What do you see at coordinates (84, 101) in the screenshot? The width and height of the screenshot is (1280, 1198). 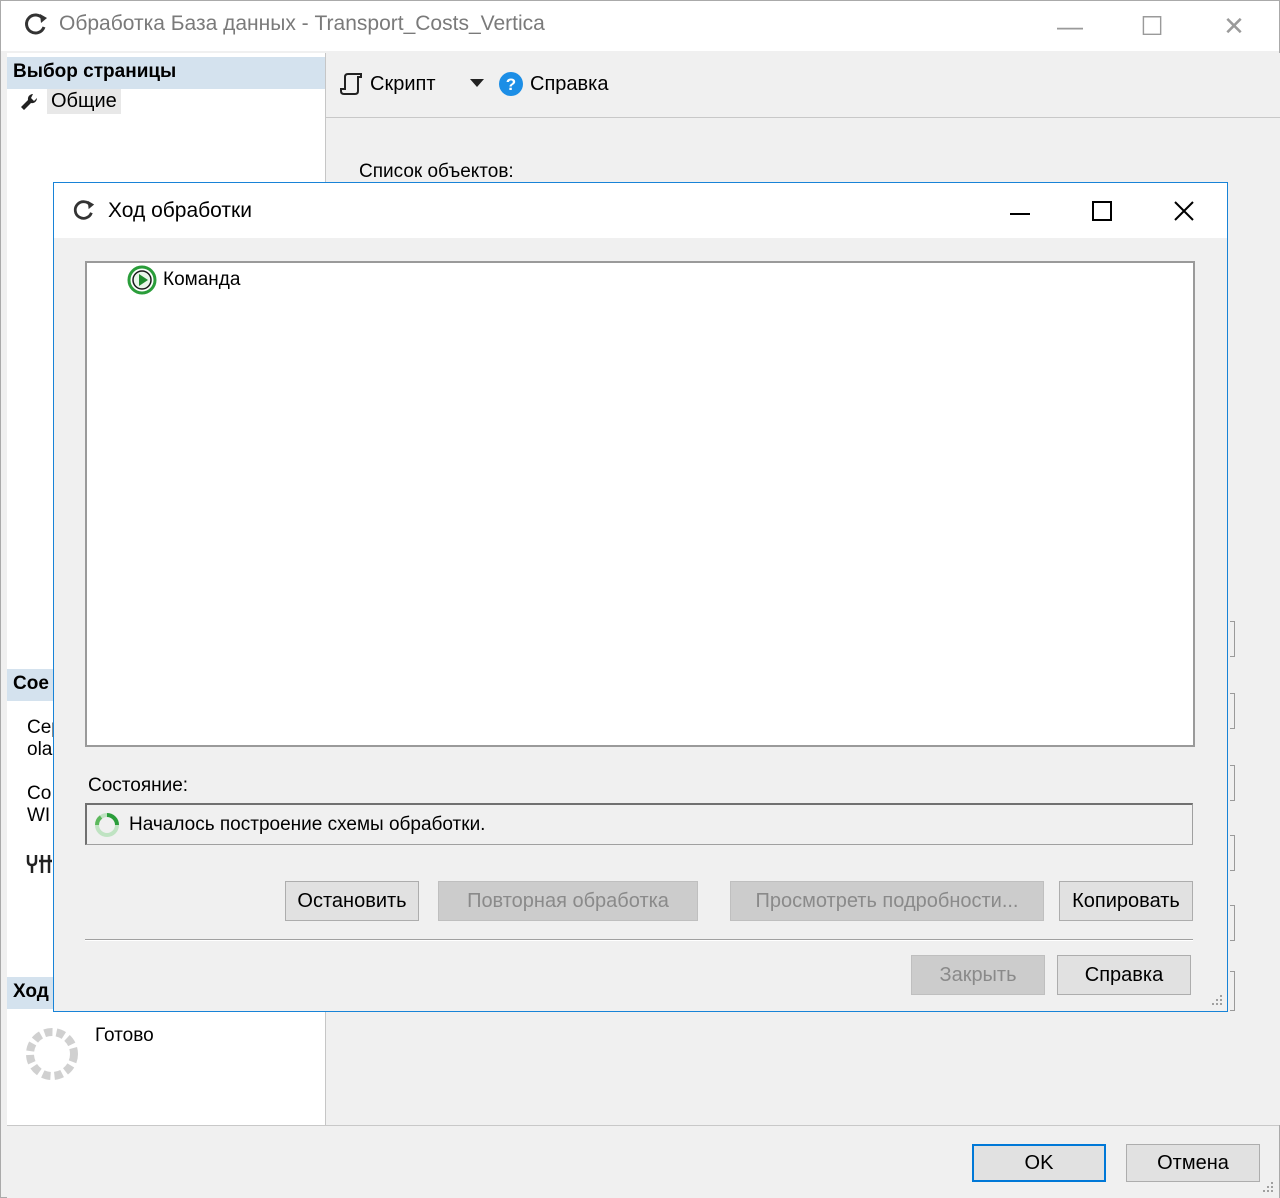 I see `page-item-label: Общие` at bounding box center [84, 101].